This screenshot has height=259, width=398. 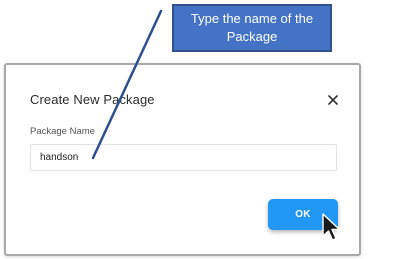 I want to click on package-name-input, so click(x=183, y=157).